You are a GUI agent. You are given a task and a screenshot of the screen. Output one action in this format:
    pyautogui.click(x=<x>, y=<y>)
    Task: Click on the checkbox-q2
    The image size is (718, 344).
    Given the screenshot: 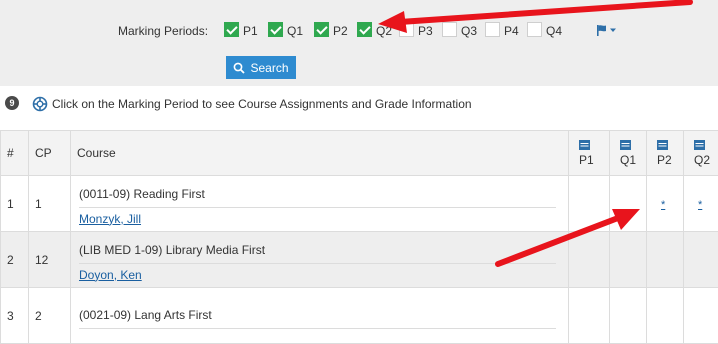 What is the action you would take?
    pyautogui.click(x=364, y=29)
    